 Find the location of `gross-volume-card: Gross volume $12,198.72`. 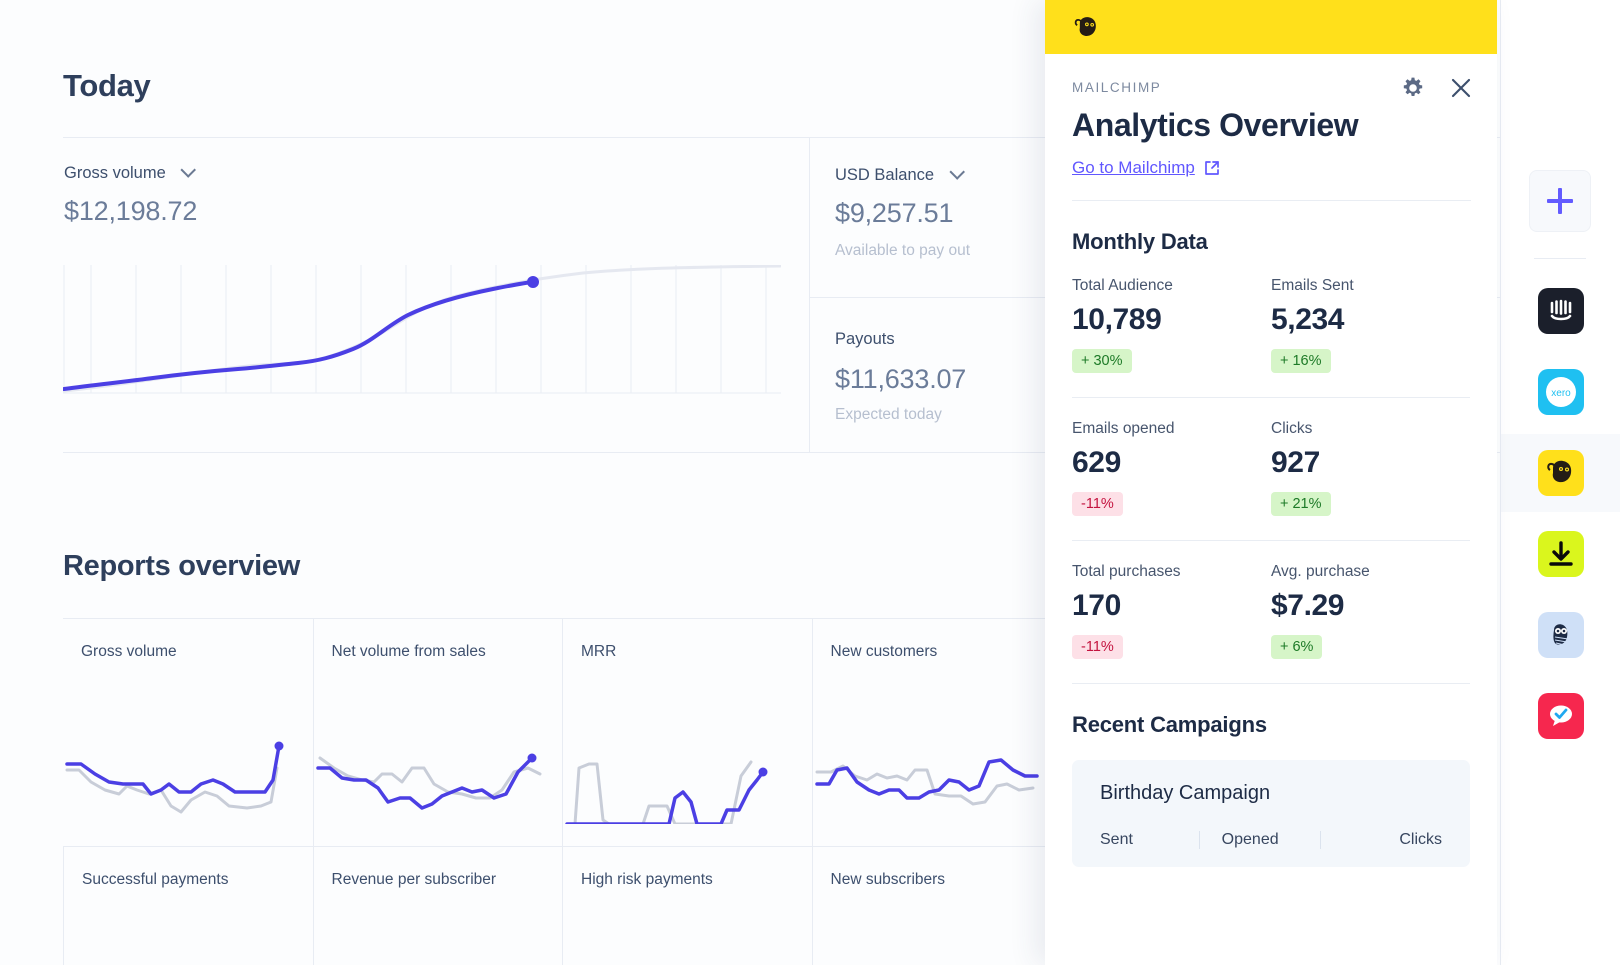

gross-volume-card: Gross volume $12,198.72 is located at coordinates (436, 295).